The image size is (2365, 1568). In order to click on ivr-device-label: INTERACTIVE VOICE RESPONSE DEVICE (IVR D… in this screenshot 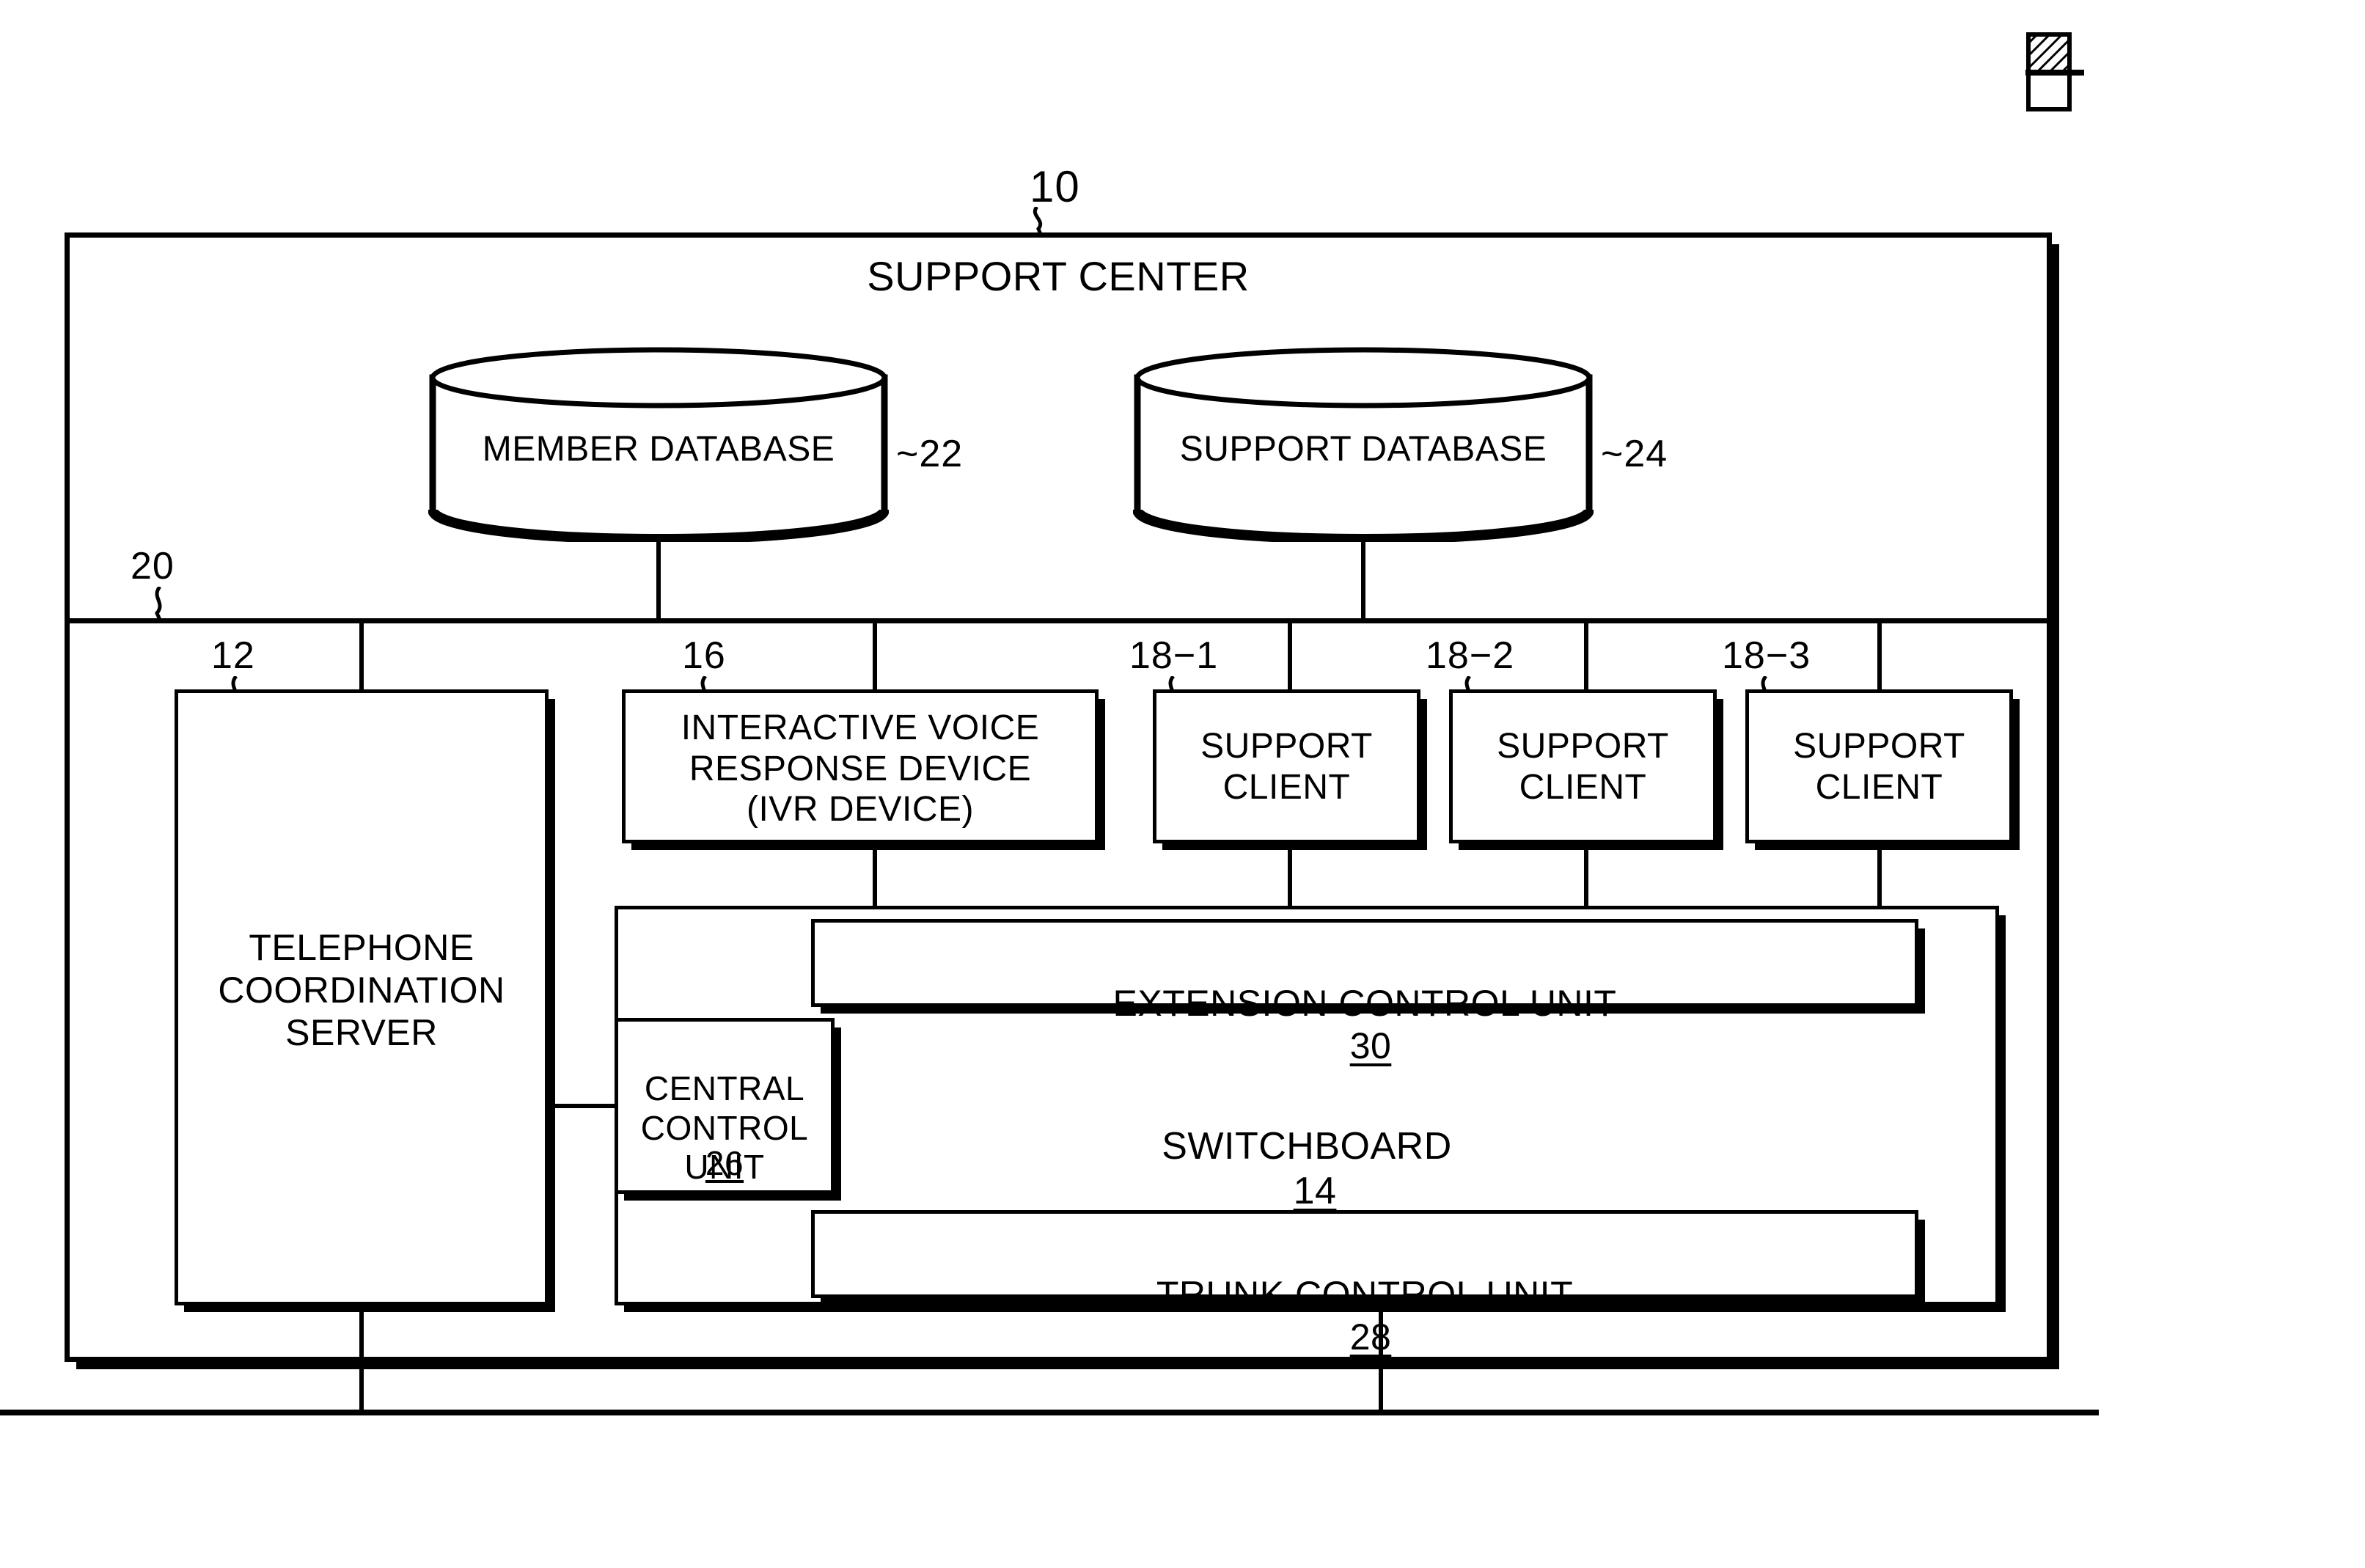, I will do `click(860, 768)`.